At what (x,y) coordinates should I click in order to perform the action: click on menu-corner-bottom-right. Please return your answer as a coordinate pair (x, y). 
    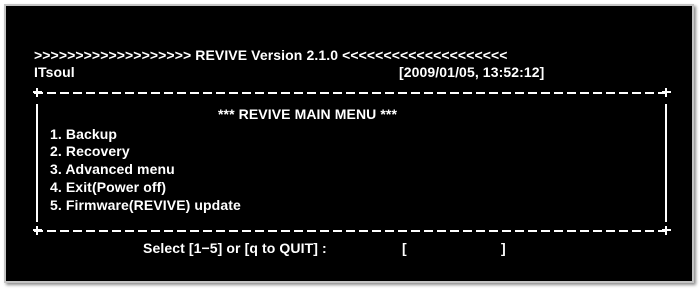
    Looking at the image, I should click on (666, 230).